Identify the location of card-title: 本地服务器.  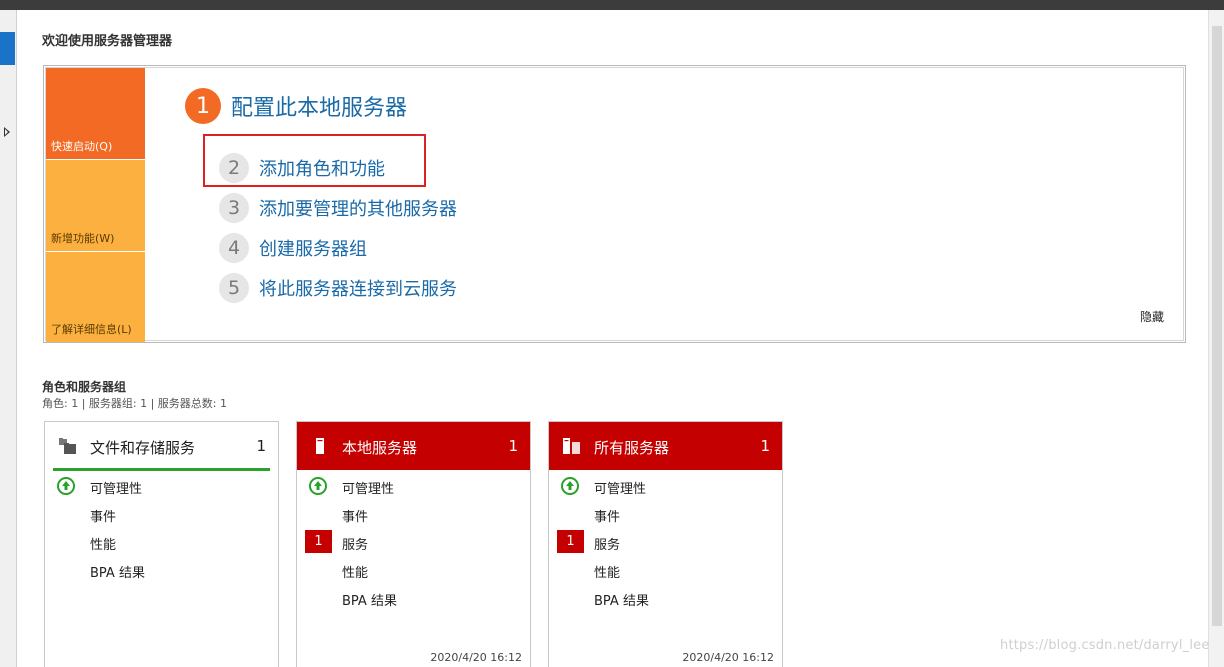
(380, 448).